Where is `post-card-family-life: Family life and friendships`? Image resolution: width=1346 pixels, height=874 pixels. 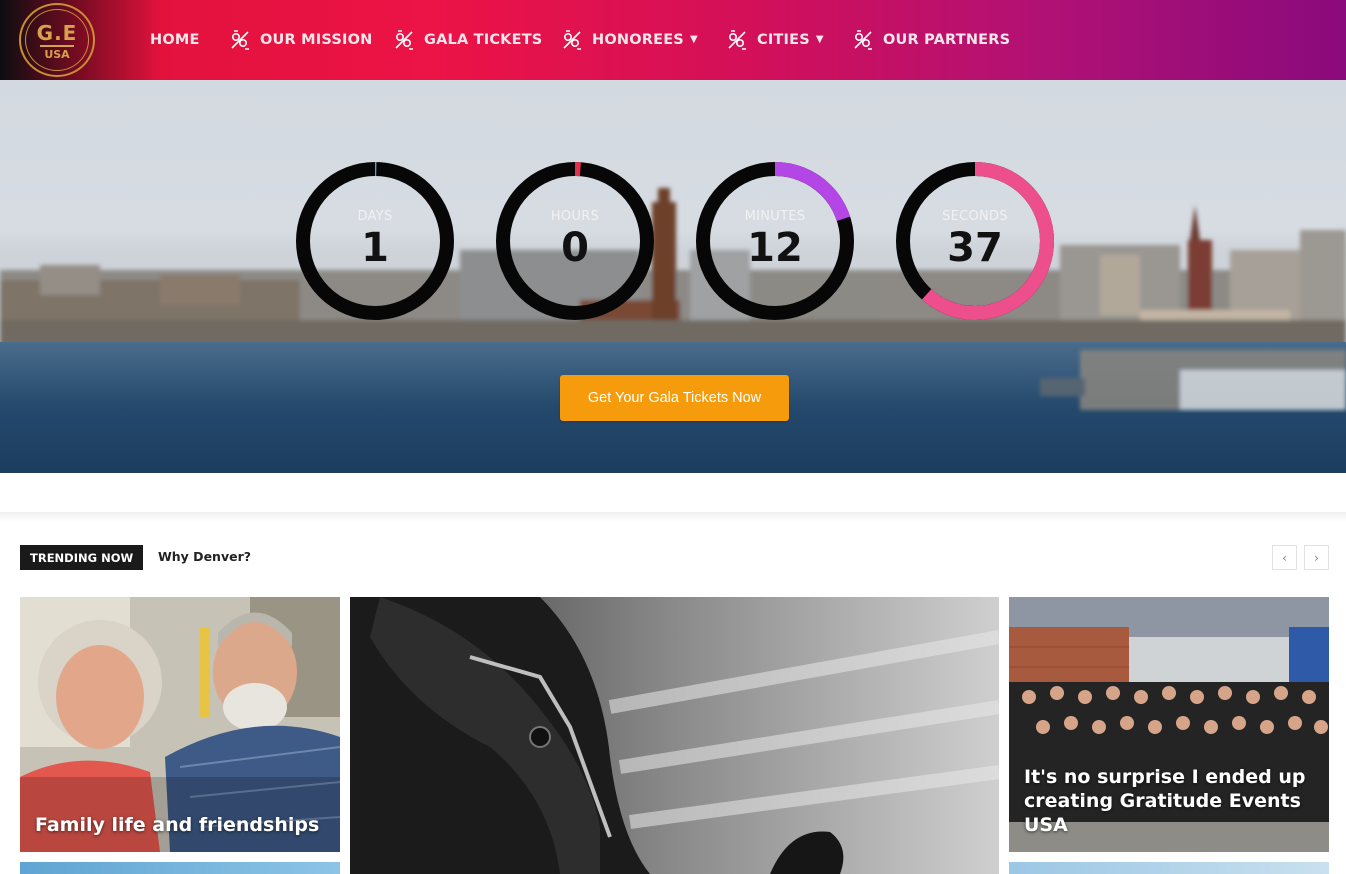 post-card-family-life: Family life and friendships is located at coordinates (180, 724).